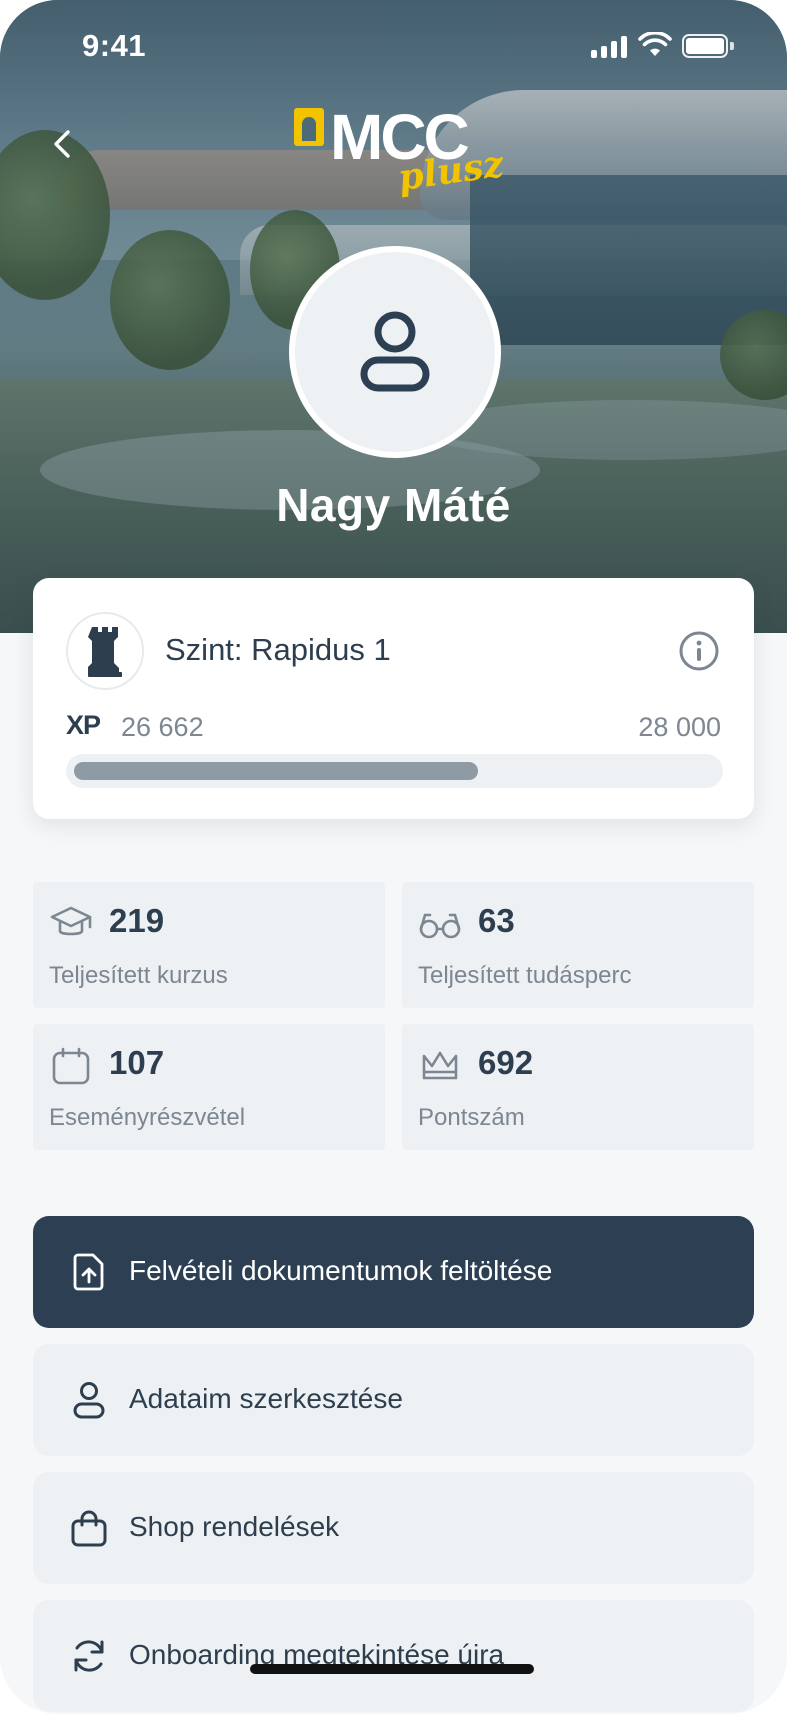 The width and height of the screenshot is (787, 1714). I want to click on edit-profile-button: Adataim szerkesztése, so click(393, 1400).